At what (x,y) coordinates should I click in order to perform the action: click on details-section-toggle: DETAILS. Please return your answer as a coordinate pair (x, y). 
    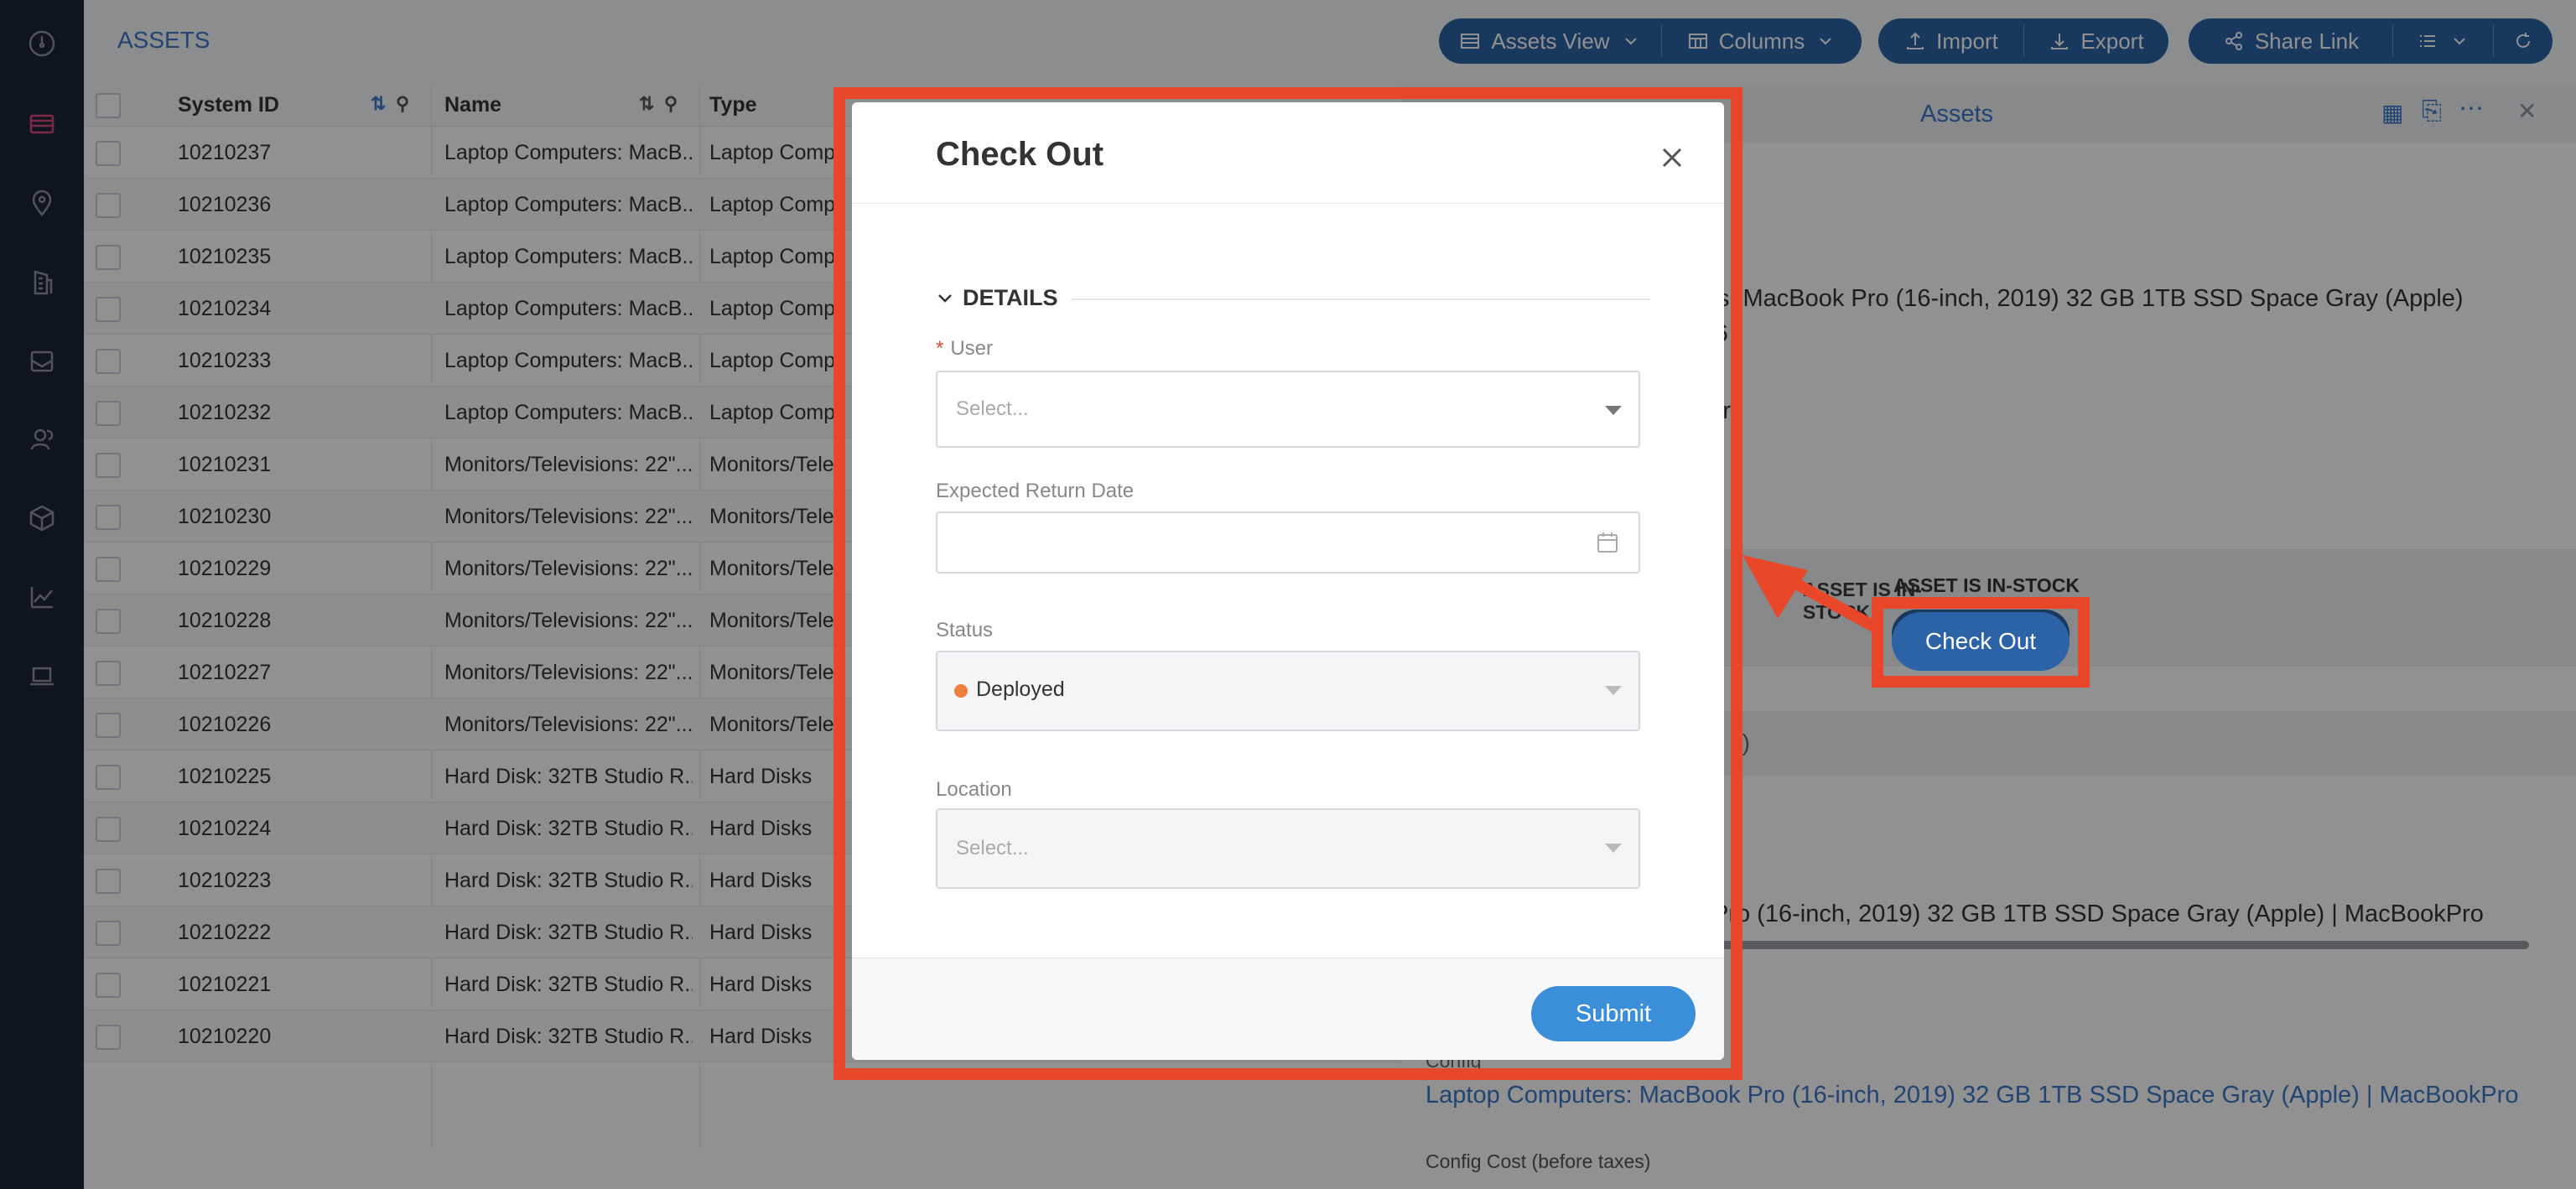
    Looking at the image, I should click on (997, 298).